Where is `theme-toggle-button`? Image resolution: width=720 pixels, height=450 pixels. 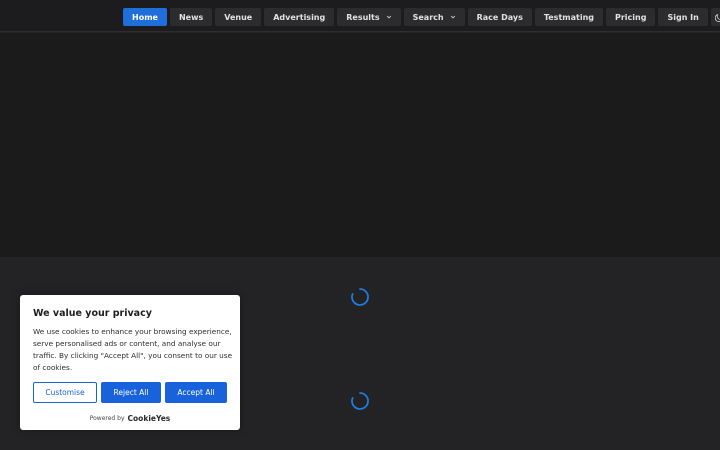
theme-toggle-button is located at coordinates (715, 17).